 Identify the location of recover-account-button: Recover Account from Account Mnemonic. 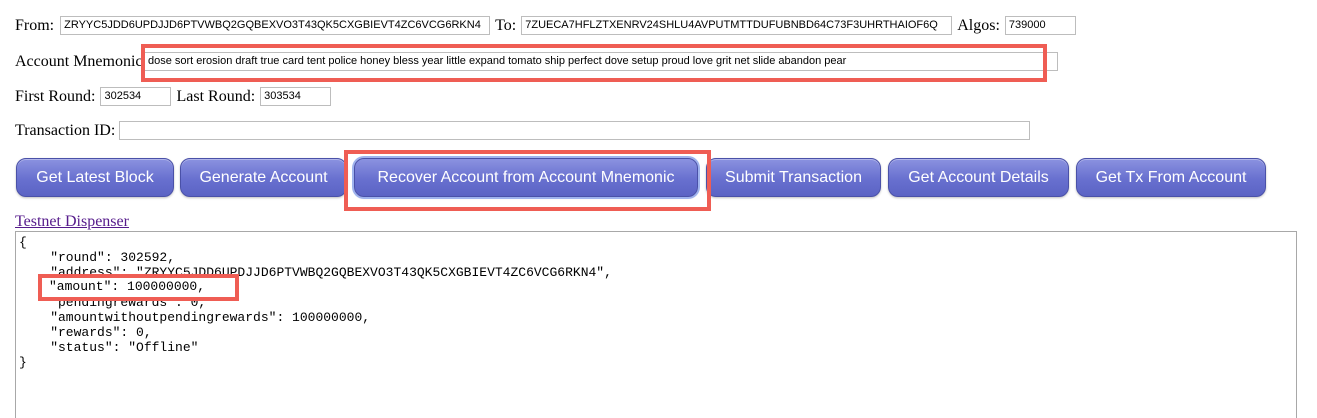
(526, 177).